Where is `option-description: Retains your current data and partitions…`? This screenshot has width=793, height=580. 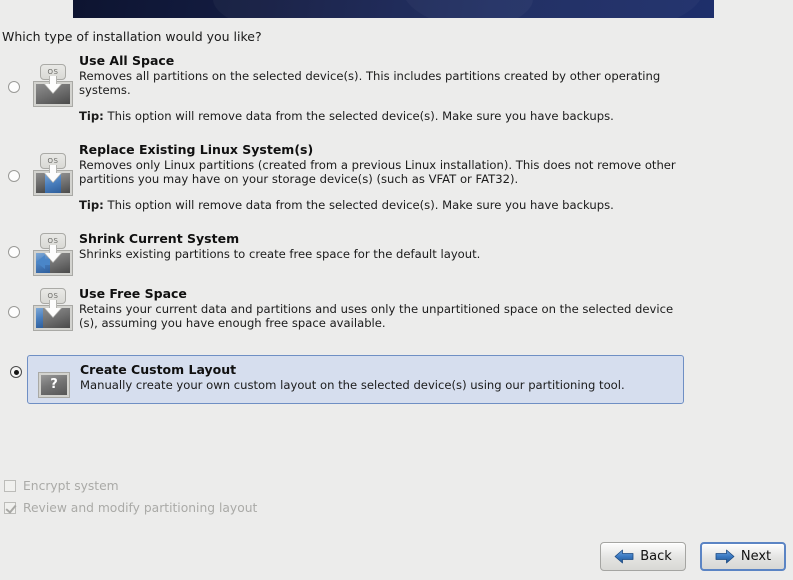 option-description: Retains your current data and partitions… is located at coordinates (376, 316).